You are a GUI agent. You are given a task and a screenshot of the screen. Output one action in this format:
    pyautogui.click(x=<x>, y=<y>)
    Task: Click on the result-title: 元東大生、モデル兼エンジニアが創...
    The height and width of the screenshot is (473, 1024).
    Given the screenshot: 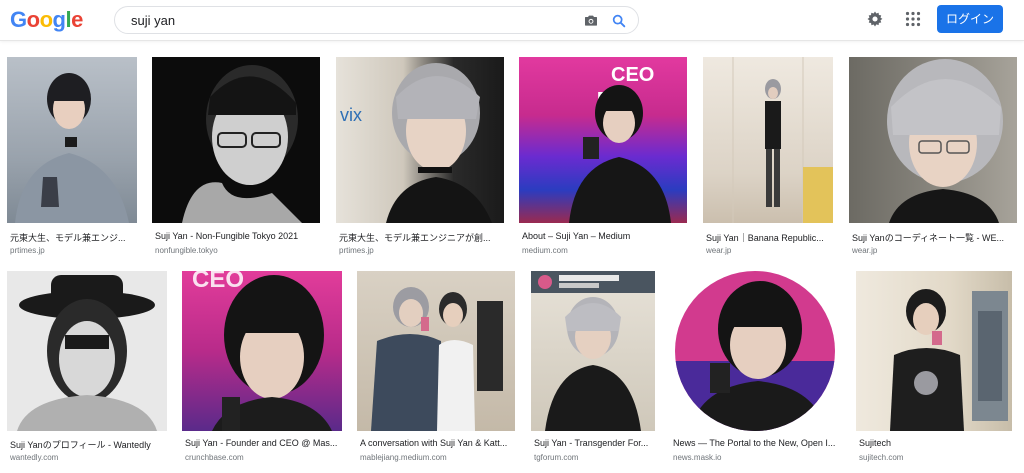 What is the action you would take?
    pyautogui.click(x=421, y=237)
    